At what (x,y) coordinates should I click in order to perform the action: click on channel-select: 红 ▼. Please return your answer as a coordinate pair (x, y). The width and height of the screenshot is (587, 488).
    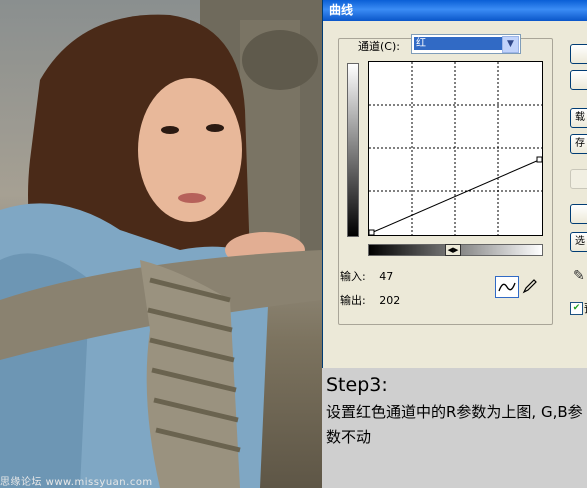
    Looking at the image, I should click on (466, 44).